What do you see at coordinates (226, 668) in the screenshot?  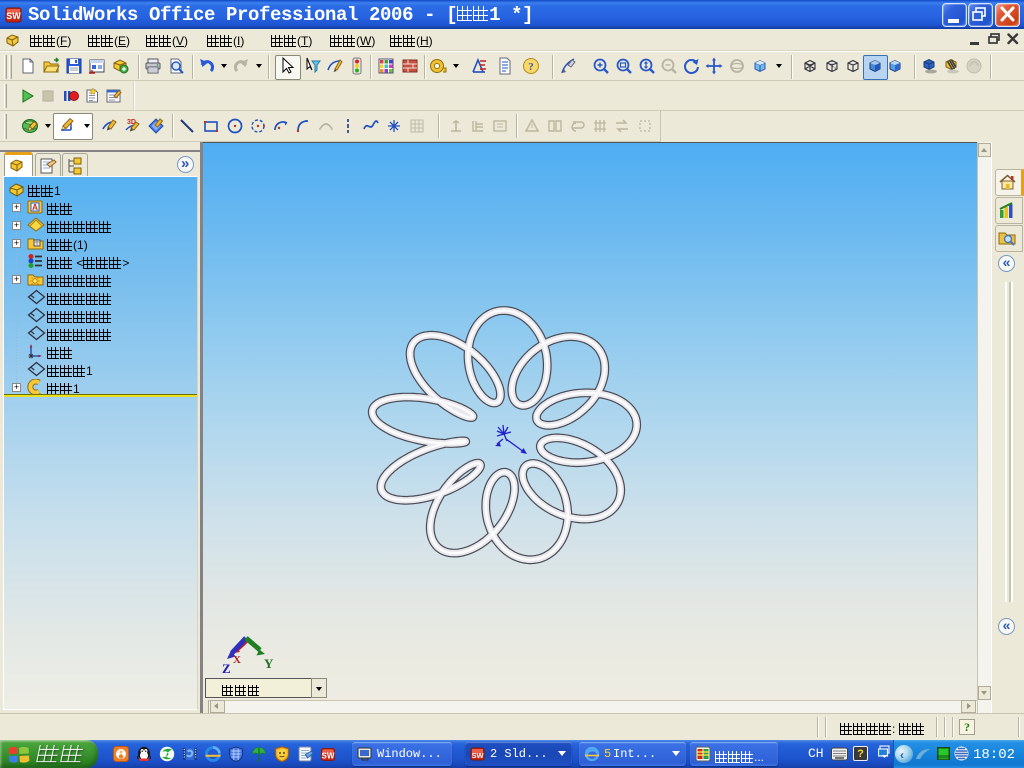 I see `svg-text: Z` at bounding box center [226, 668].